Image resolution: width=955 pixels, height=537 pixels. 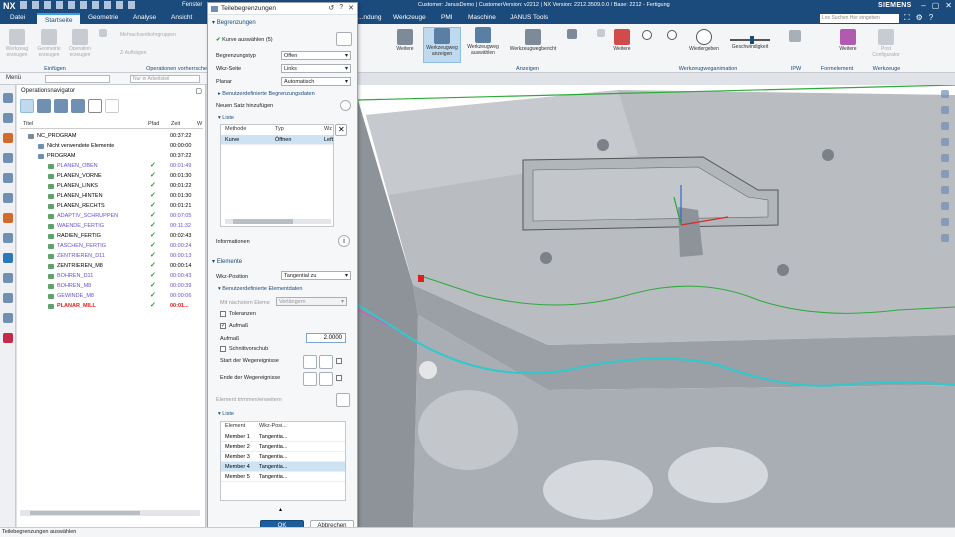 I want to click on scope-filter-dropdown: Nur in Arbeitsteil, so click(x=165, y=79).